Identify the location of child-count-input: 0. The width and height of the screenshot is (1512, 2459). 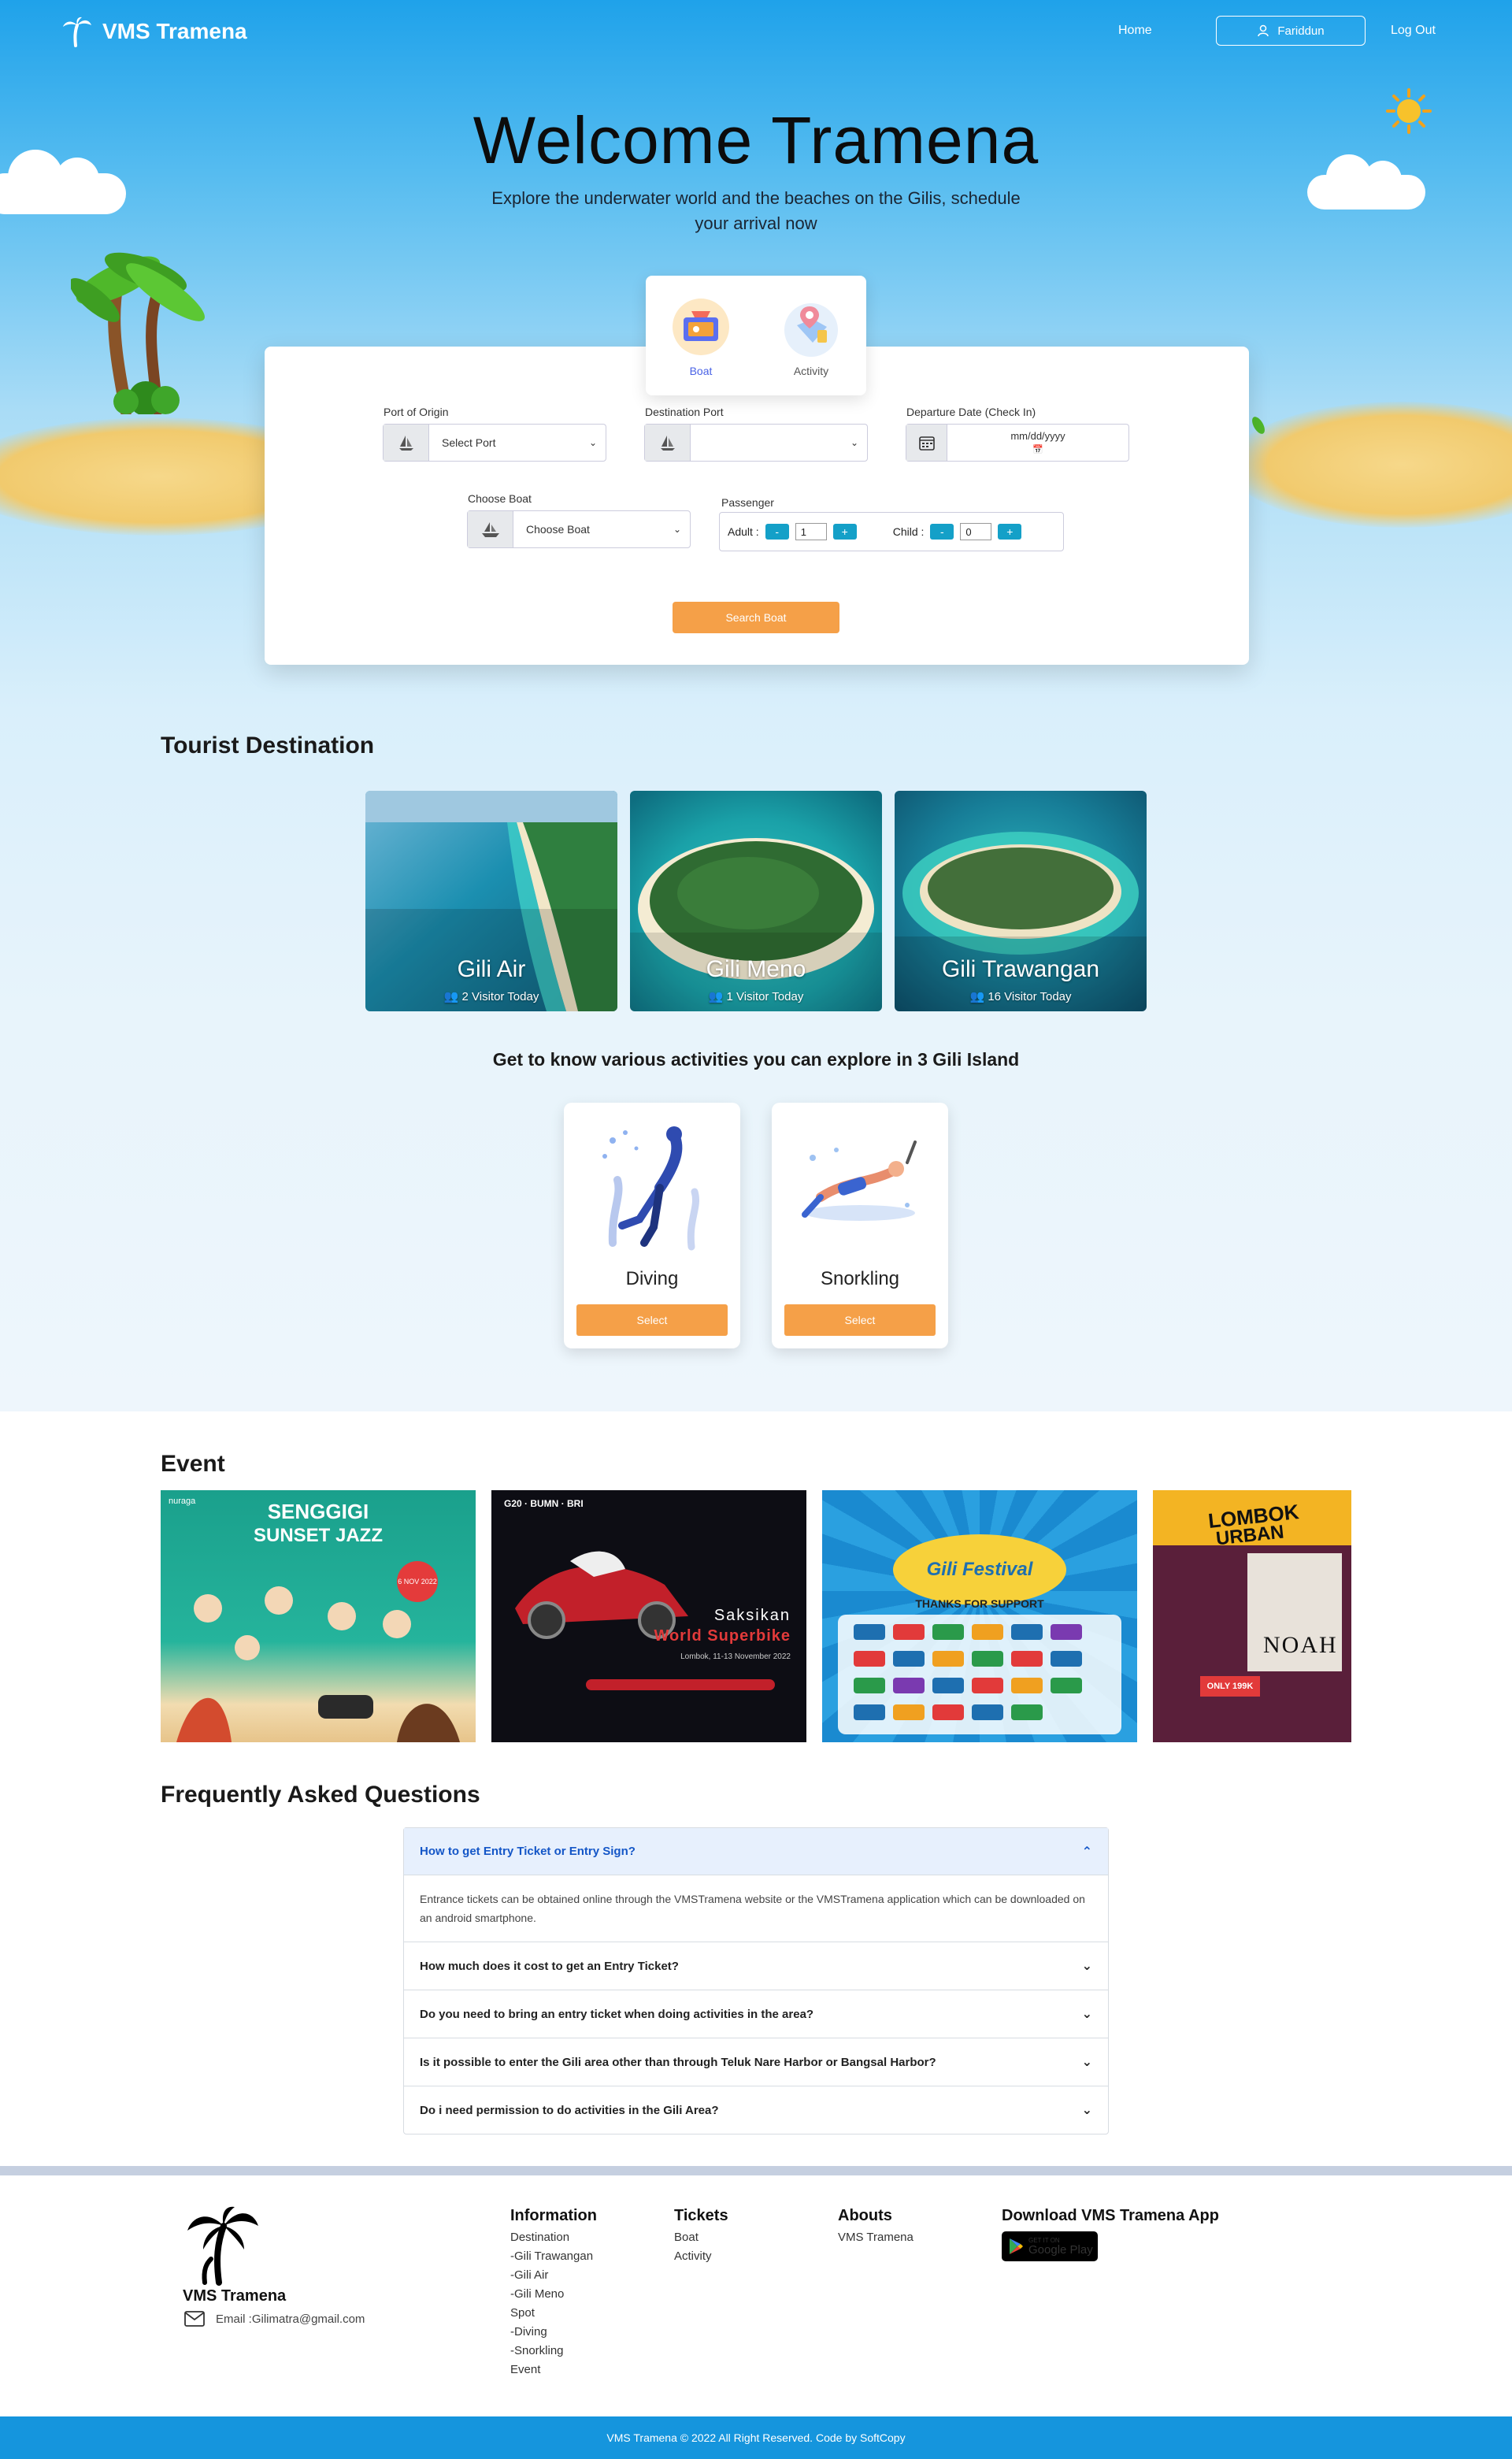
(976, 531).